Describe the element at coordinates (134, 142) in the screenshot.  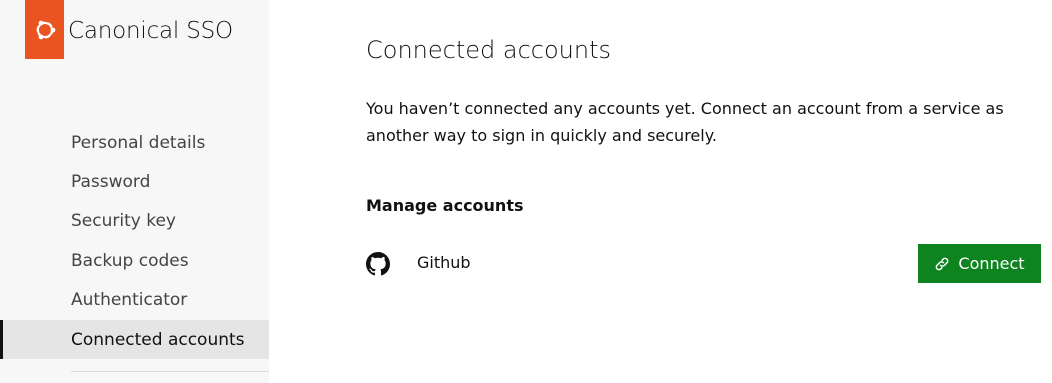
I see `sidebar-item-personal-details: Personal details` at that location.